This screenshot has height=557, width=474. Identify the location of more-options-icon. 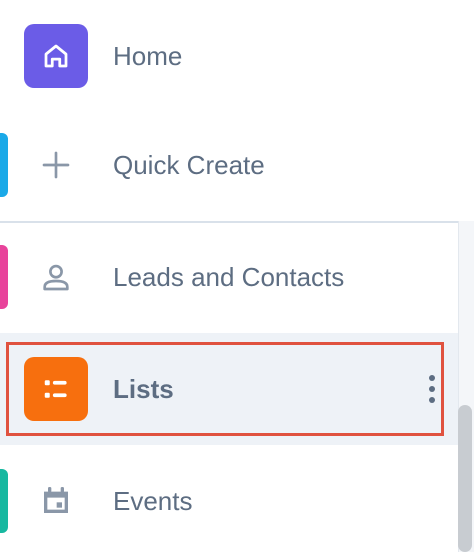
(432, 389).